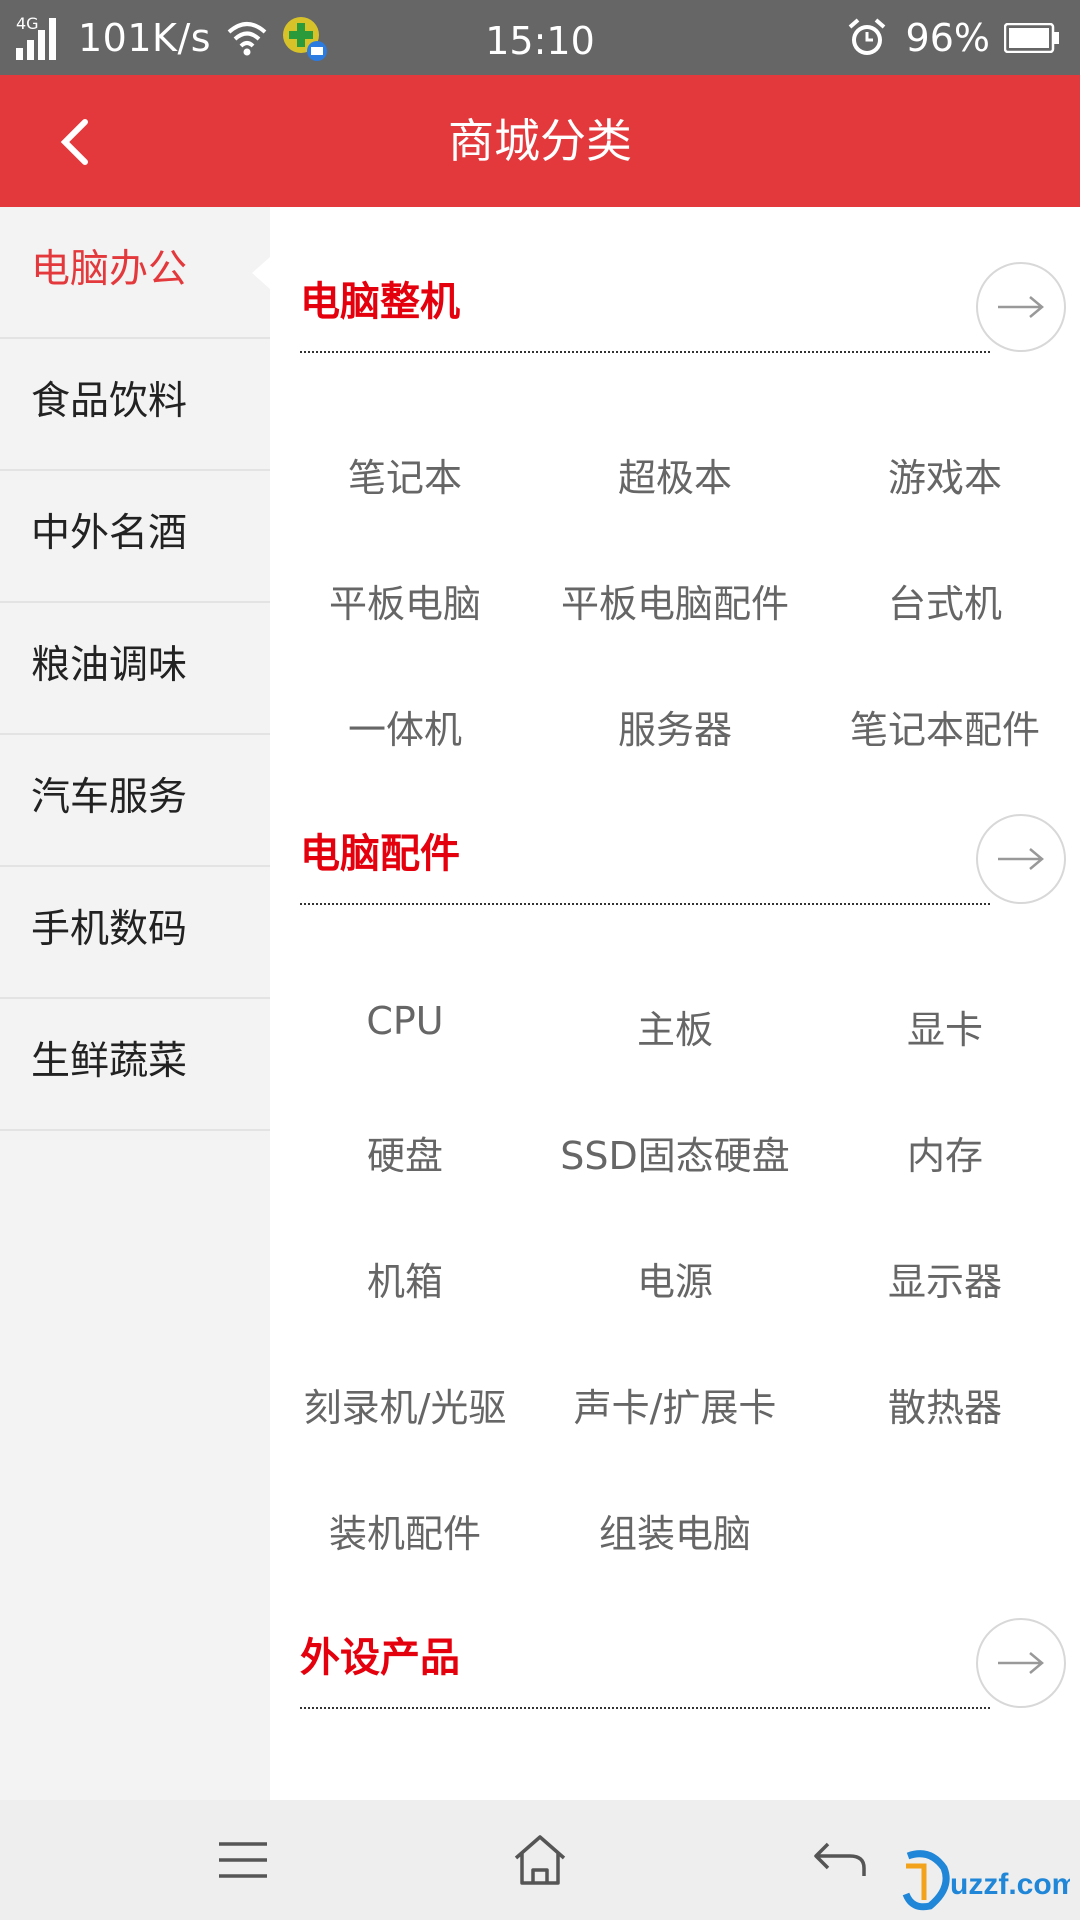 This screenshot has width=1080, height=1920. Describe the element at coordinates (945, 726) in the screenshot. I see `category-item: 笔记本配件` at that location.